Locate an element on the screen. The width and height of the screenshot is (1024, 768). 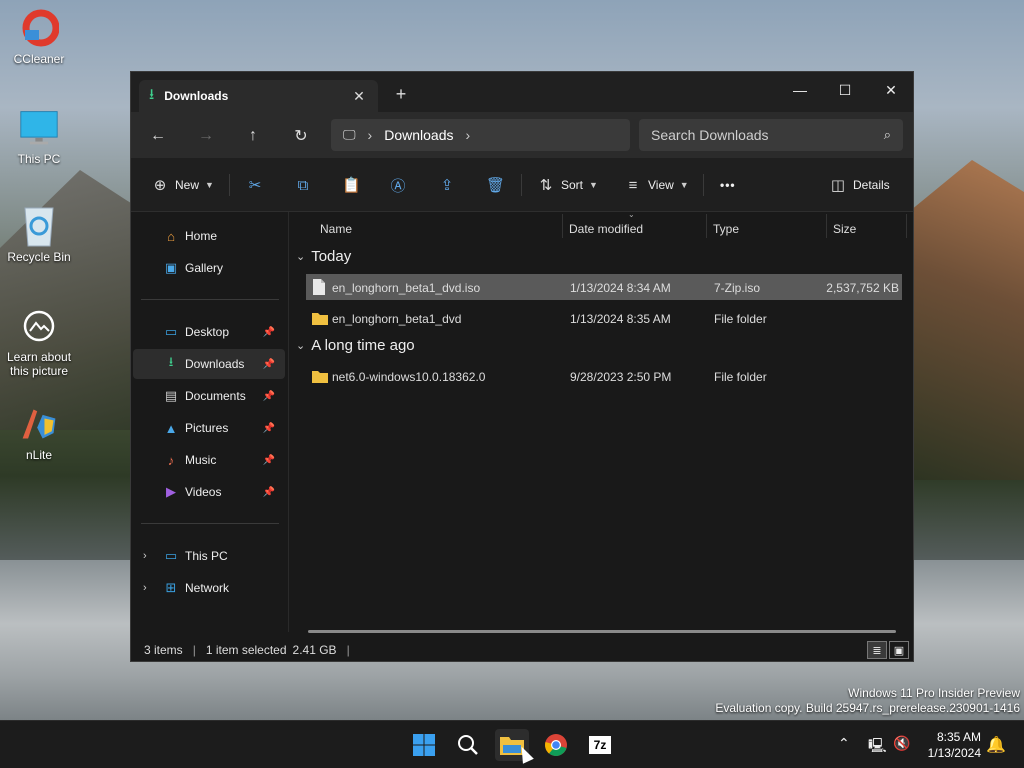
sort-label: Sort is located at coordinates (572, 185).